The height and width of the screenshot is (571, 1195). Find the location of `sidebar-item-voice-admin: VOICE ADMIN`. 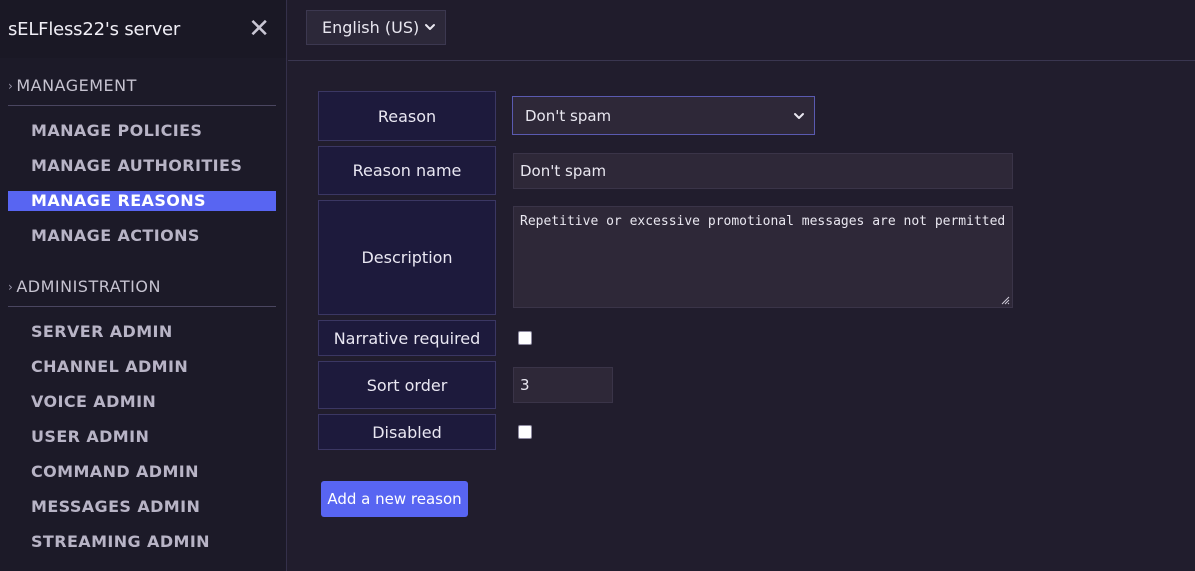

sidebar-item-voice-admin: VOICE ADMIN is located at coordinates (142, 402).